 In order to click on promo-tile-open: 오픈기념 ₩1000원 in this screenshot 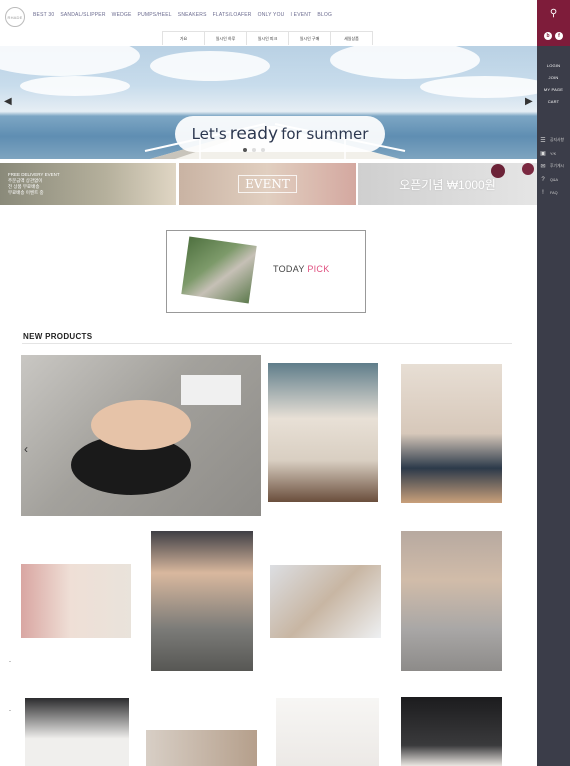, I will do `click(447, 184)`.